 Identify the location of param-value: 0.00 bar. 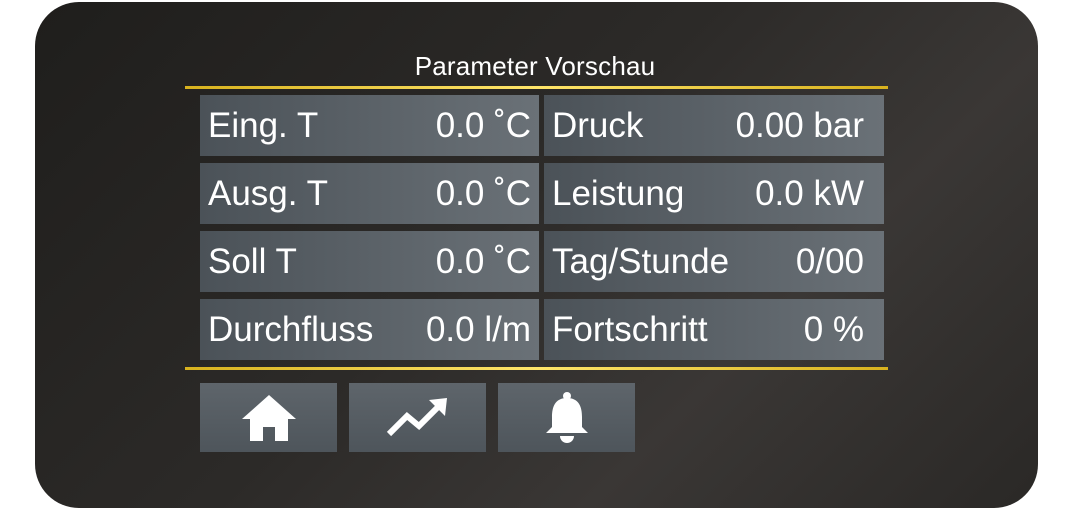
(799, 125).